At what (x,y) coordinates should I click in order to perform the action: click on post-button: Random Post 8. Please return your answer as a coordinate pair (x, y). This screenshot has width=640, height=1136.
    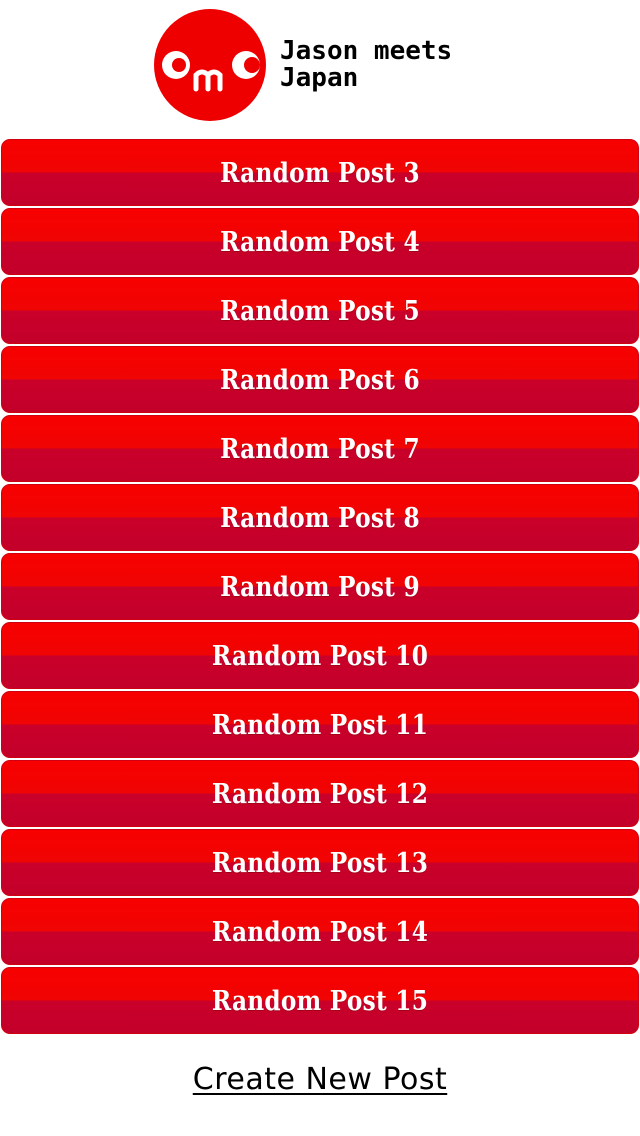
    Looking at the image, I should click on (320, 517).